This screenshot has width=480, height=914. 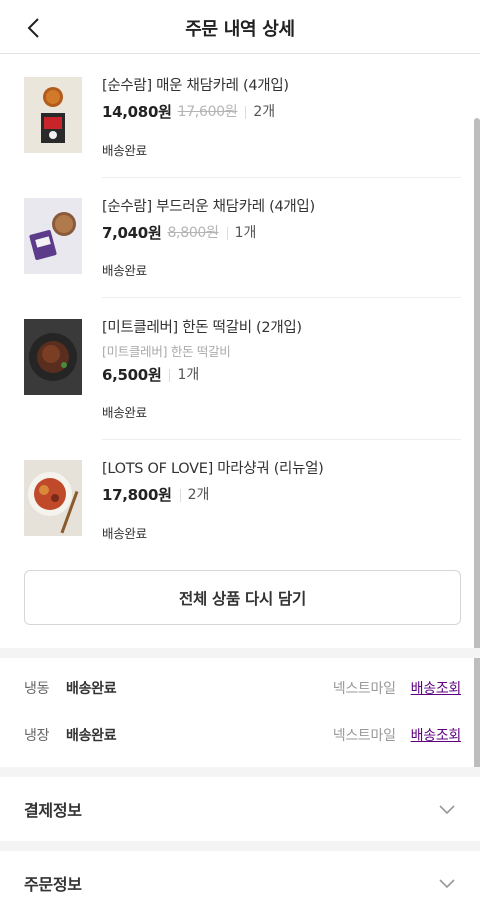 What do you see at coordinates (240, 882) in the screenshot?
I see `order-info-accordion: 주문정보` at bounding box center [240, 882].